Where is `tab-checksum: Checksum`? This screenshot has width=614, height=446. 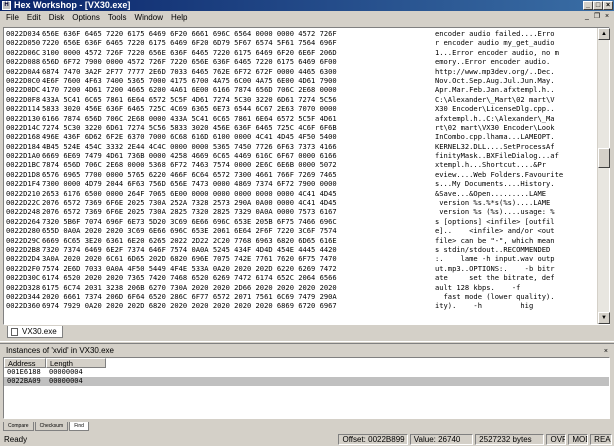 tab-checksum: Checksum is located at coordinates (51, 426).